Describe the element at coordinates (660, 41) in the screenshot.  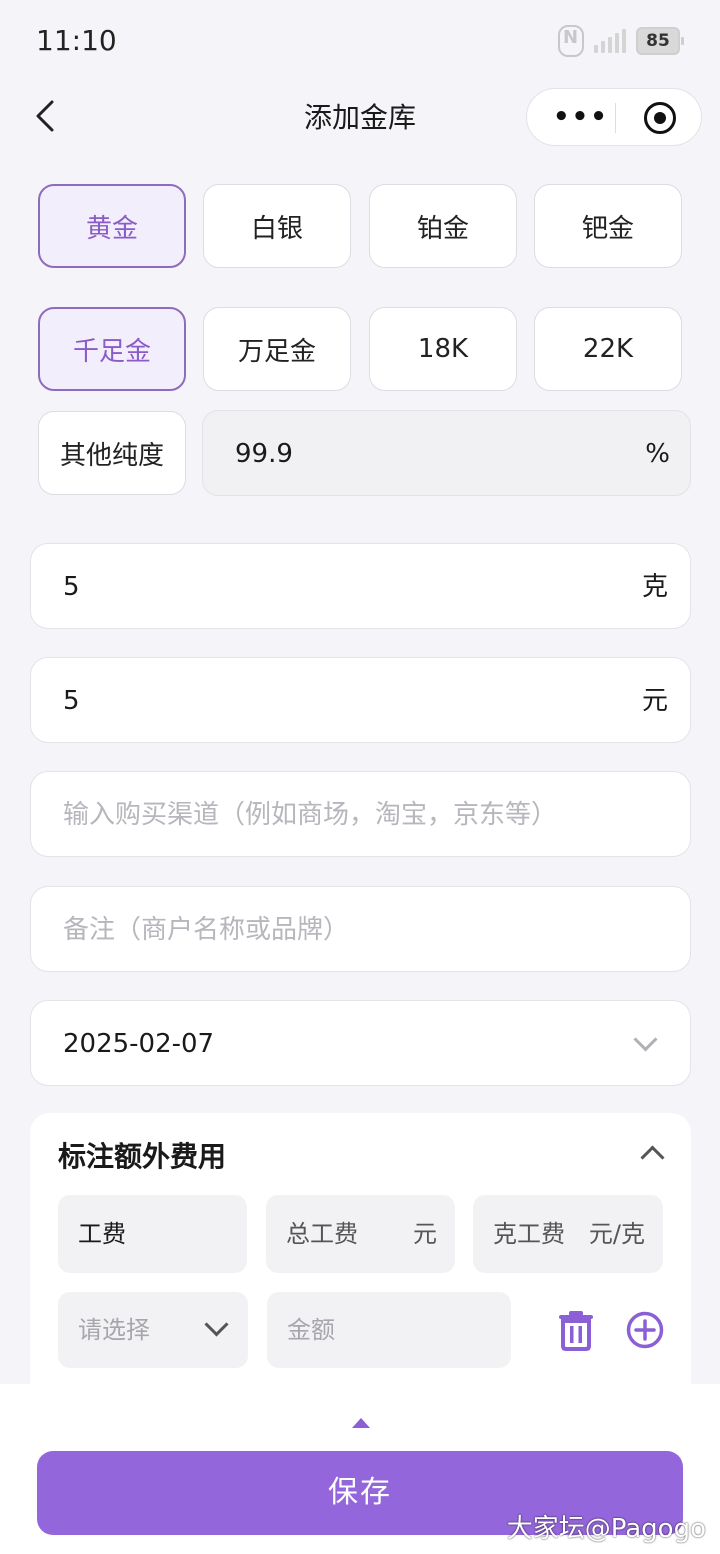
I see `battery-icon: 85` at that location.